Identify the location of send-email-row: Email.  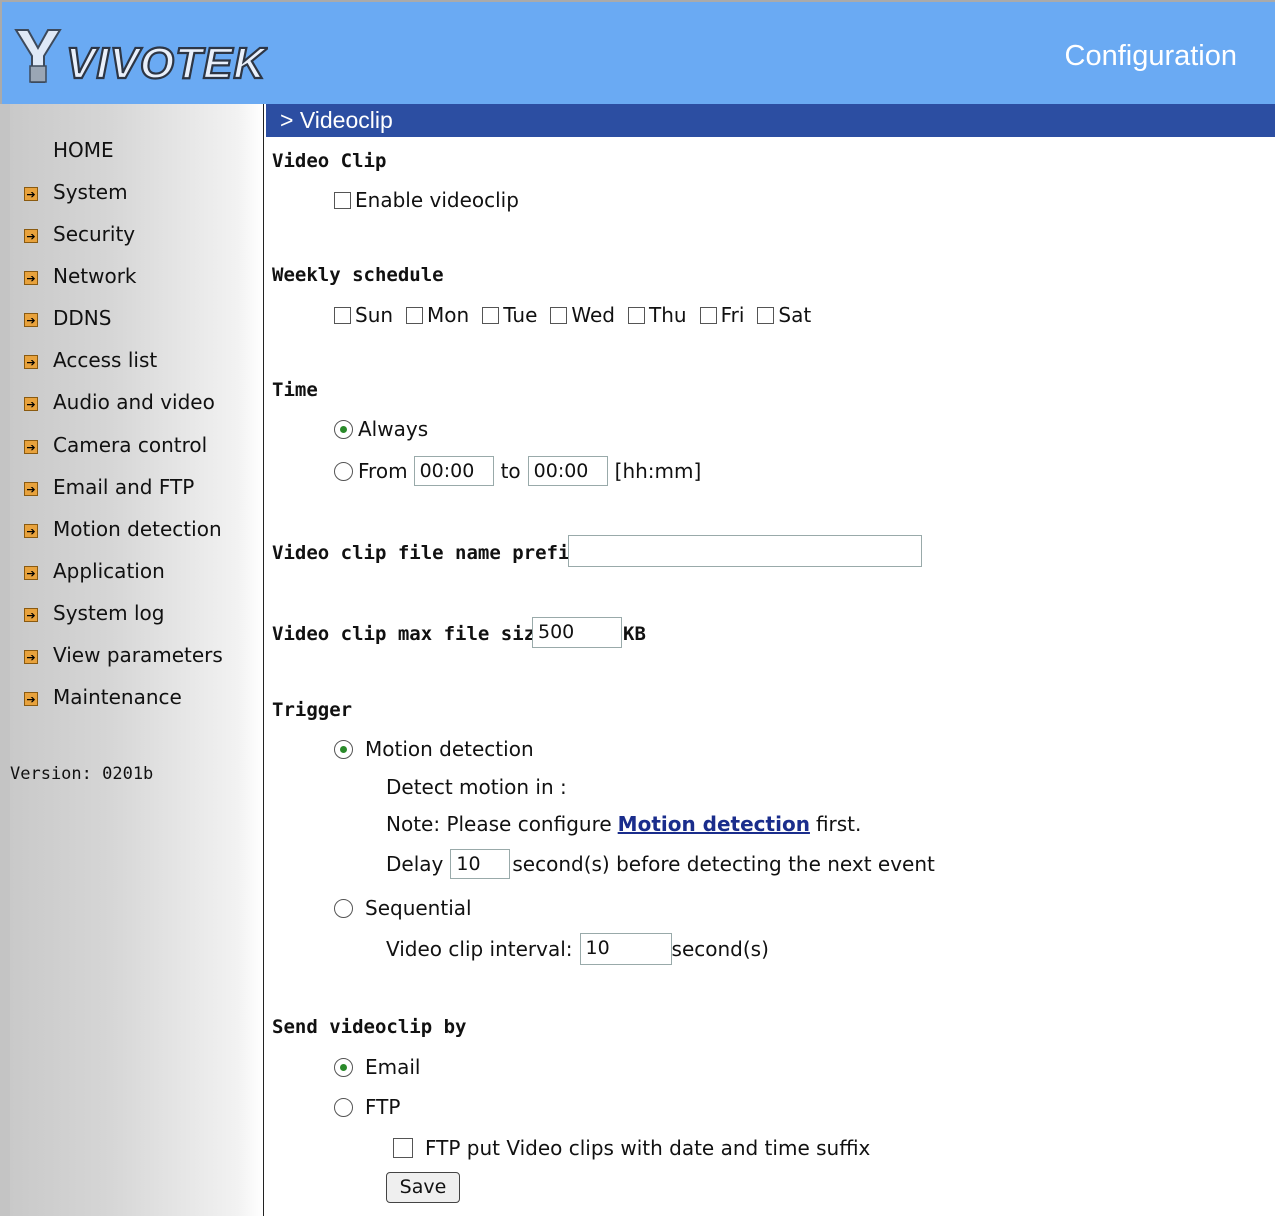
(377, 1067).